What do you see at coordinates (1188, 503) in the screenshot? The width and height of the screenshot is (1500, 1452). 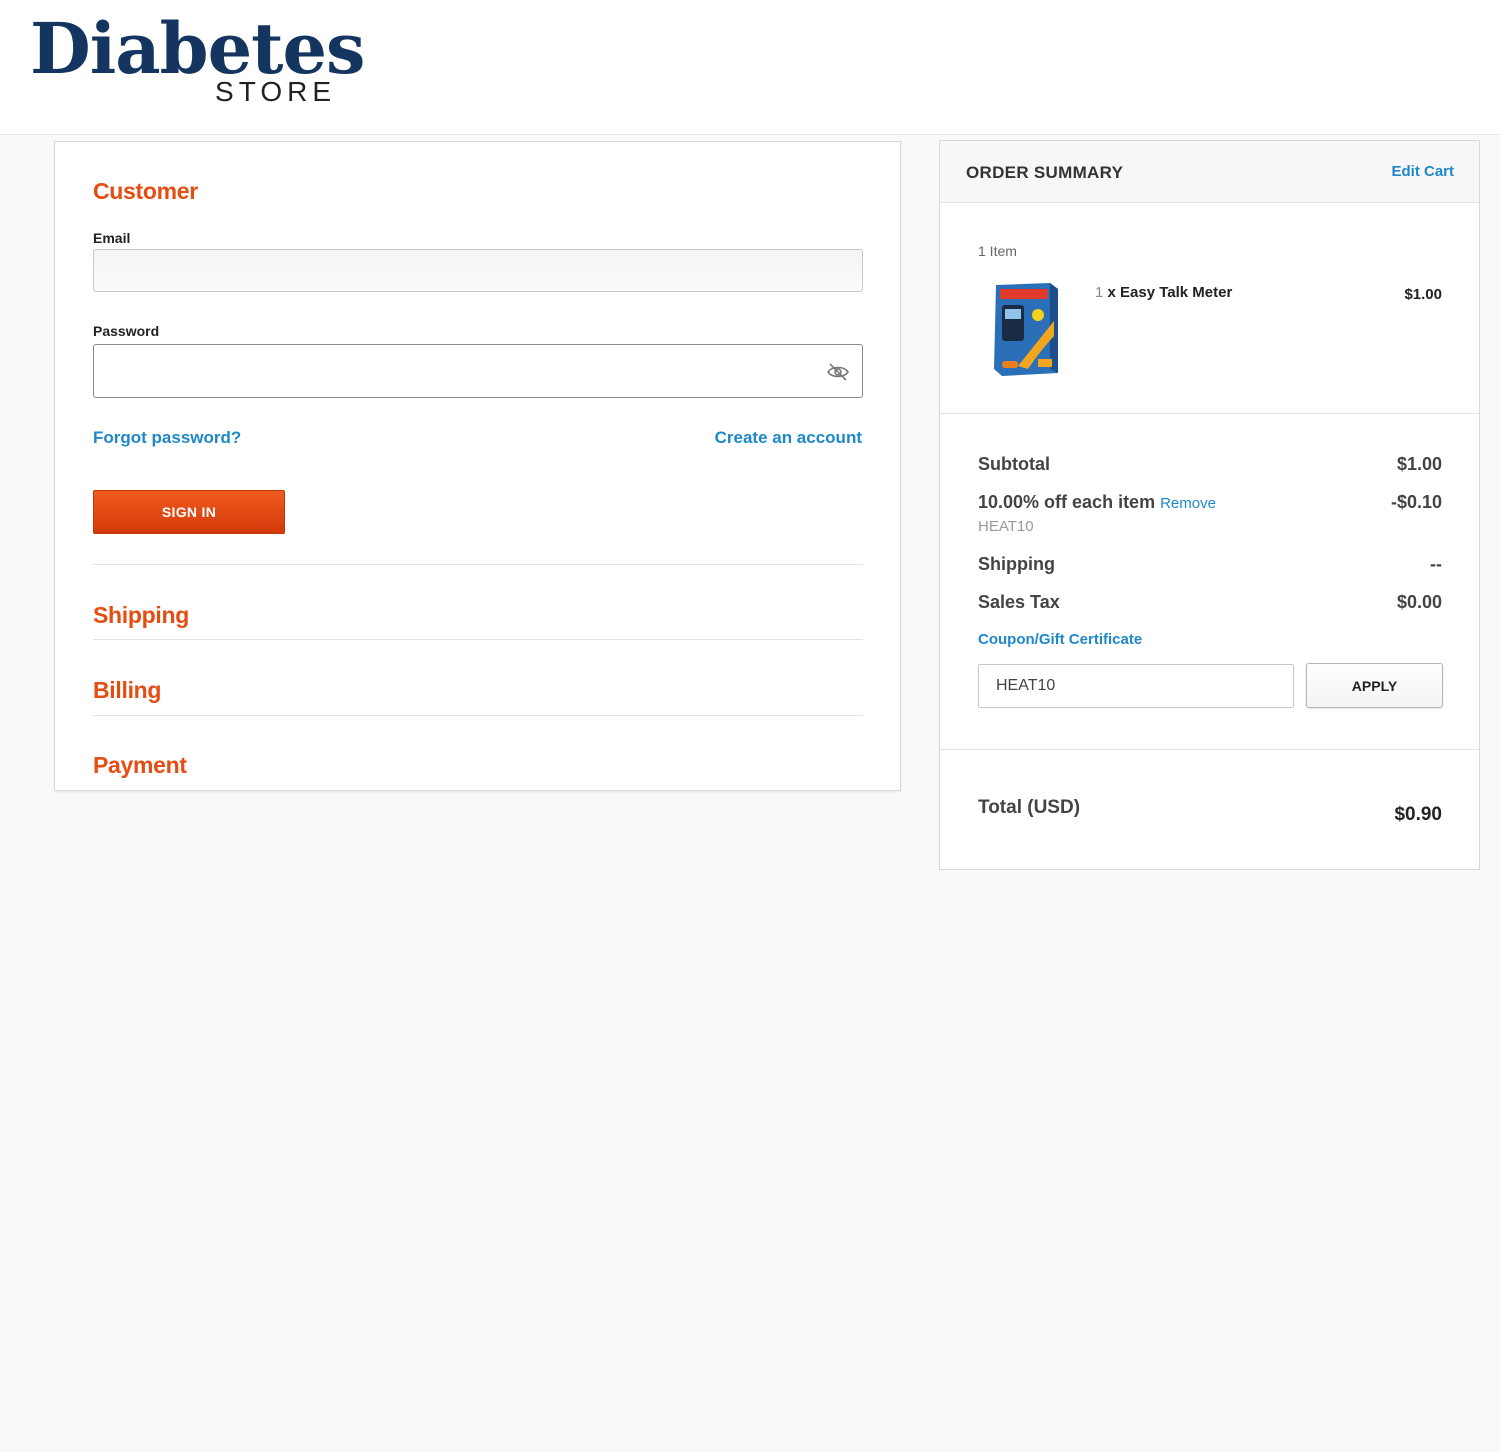 I see `remove-discount-link: Remove` at bounding box center [1188, 503].